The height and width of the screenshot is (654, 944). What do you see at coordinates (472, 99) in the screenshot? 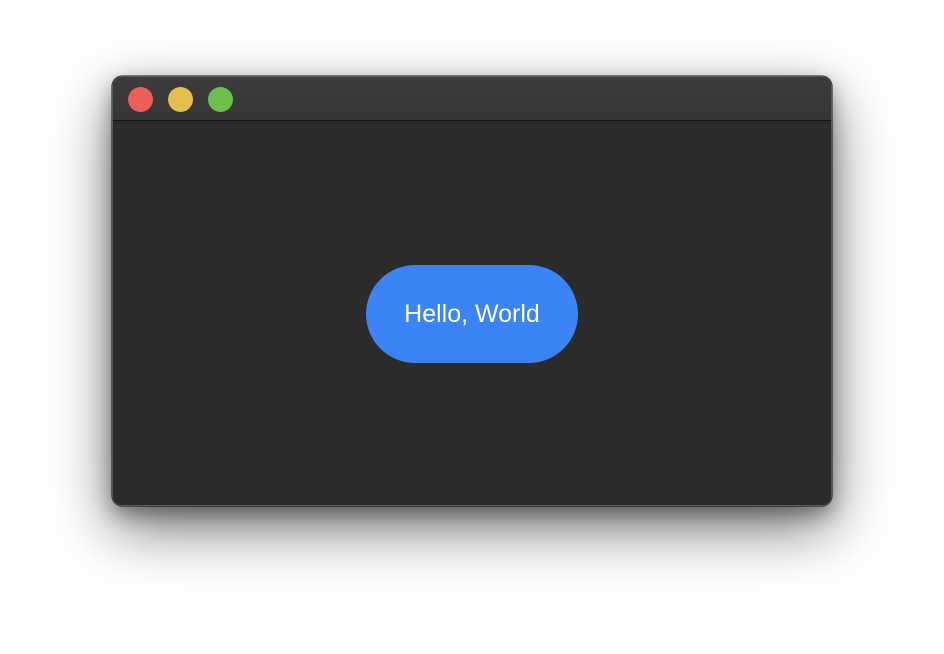
I see `title-bar` at bounding box center [472, 99].